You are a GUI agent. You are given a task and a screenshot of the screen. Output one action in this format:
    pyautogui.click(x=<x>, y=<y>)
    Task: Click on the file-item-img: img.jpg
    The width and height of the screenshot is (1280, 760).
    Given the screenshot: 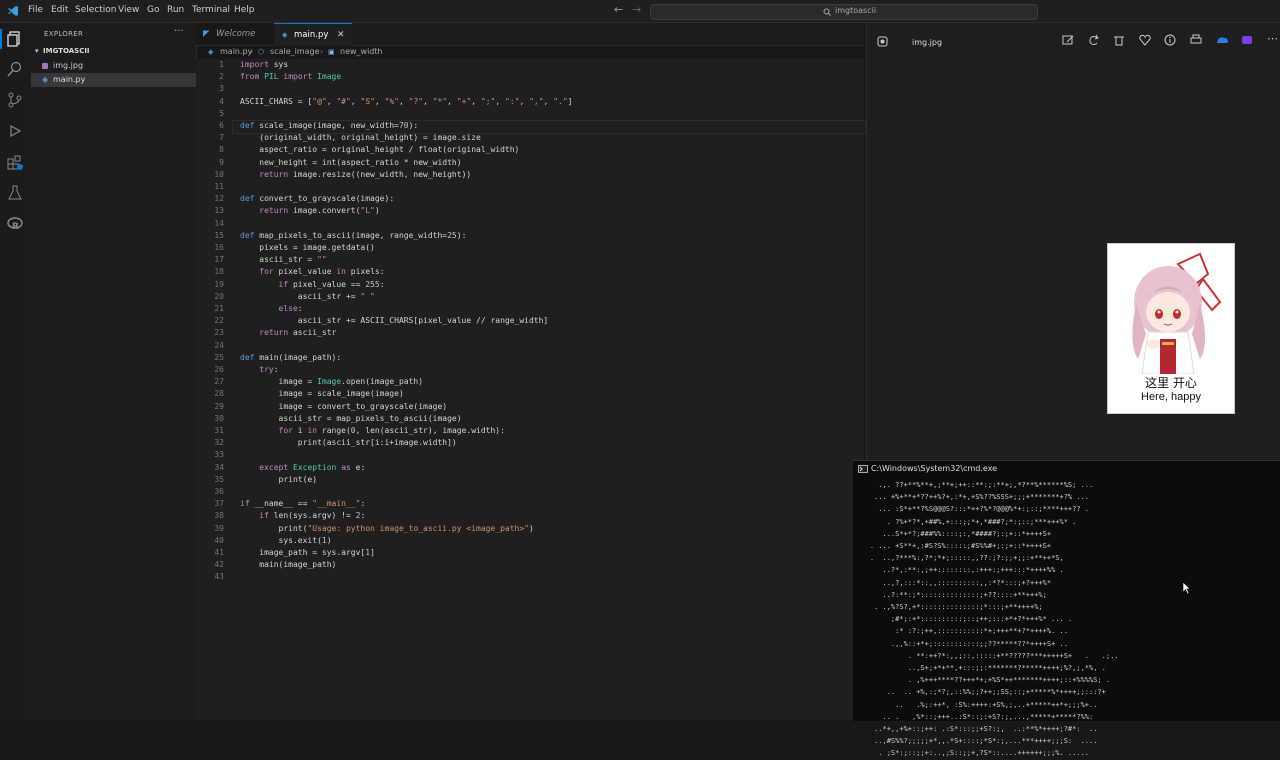 What is the action you would take?
    pyautogui.click(x=113, y=66)
    